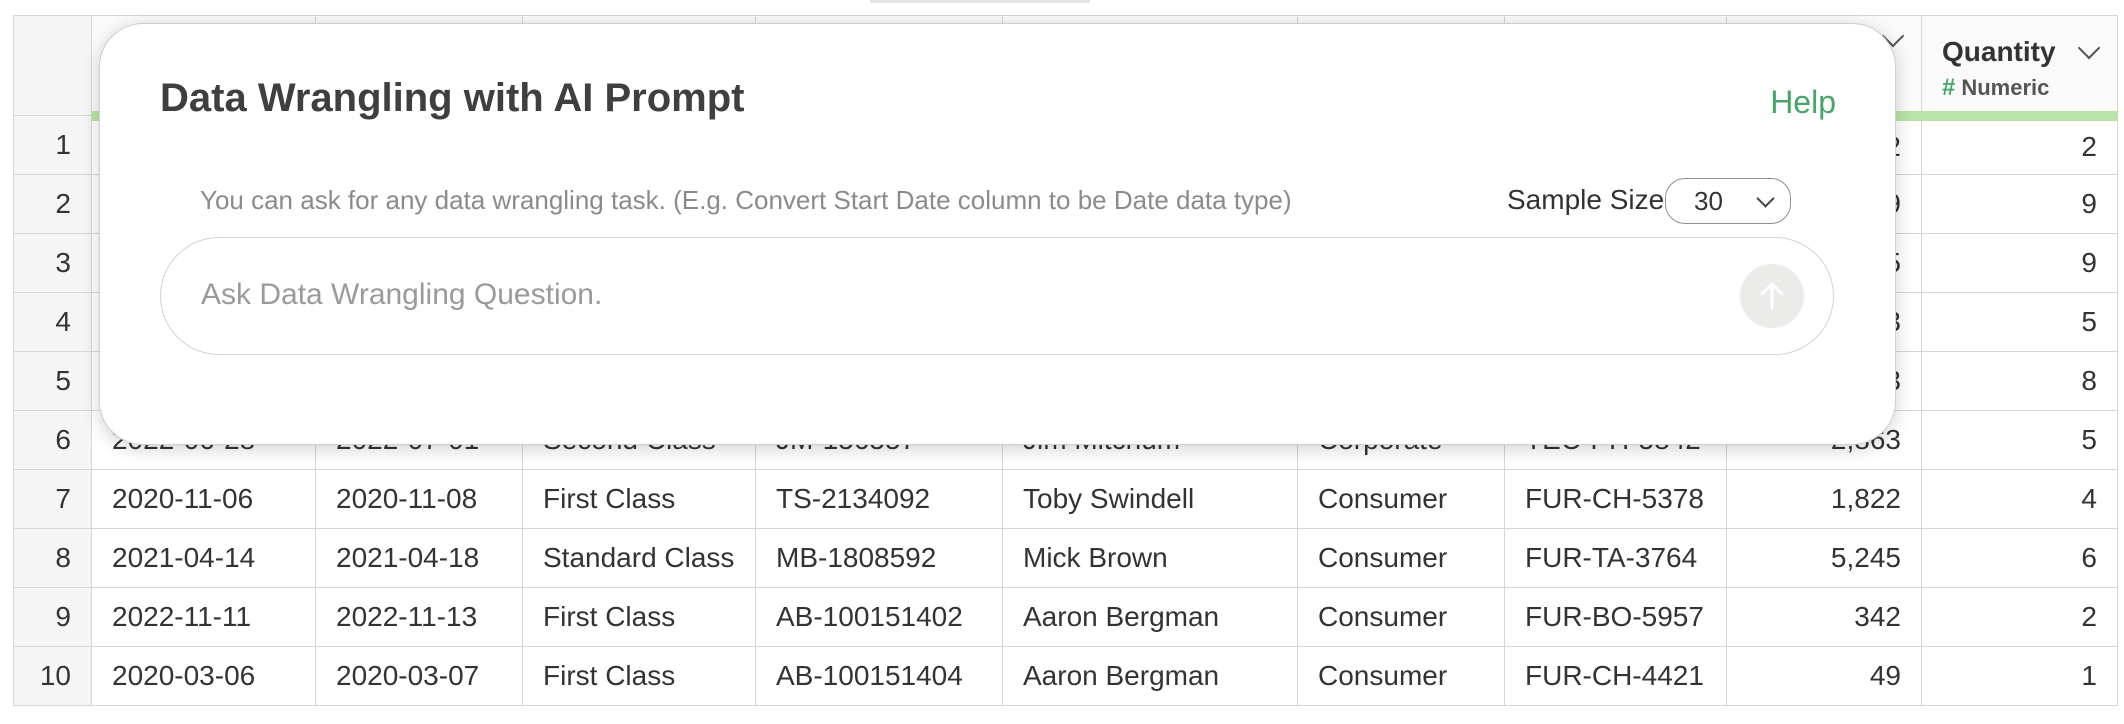 This screenshot has height=724, width=2124. Describe the element at coordinates (52, 204) in the screenshot. I see `row-number: 2` at that location.